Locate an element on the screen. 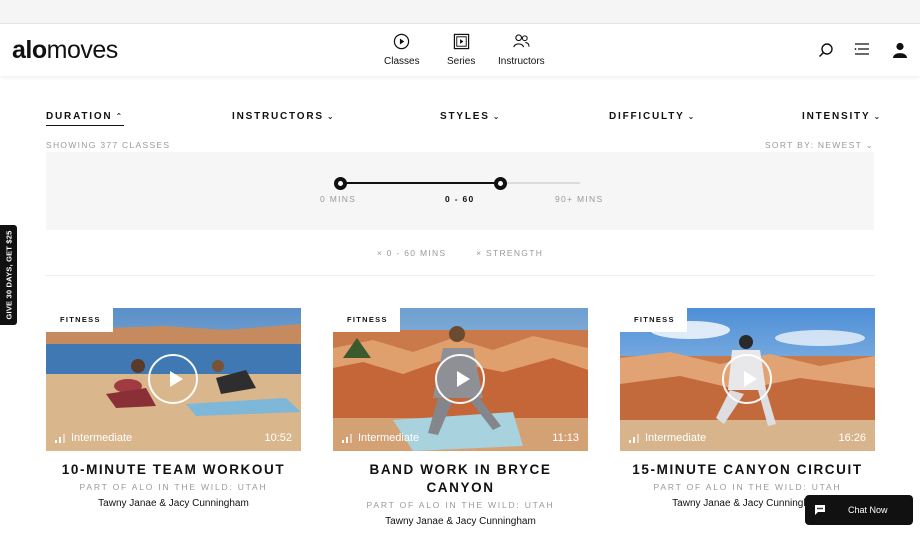 Image resolution: width=920 pixels, height=550 pixels. filter-label: DURATION is located at coordinates (79, 116).